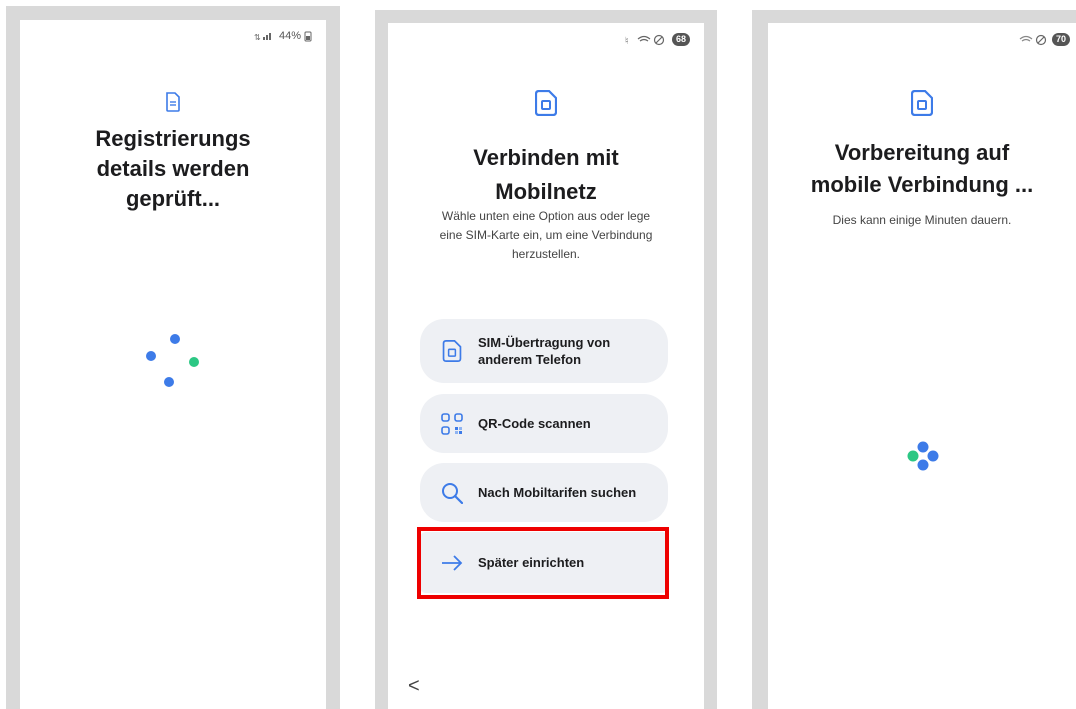  Describe the element at coordinates (544, 342) in the screenshot. I see `option-label-line: SIM-Übertragung von` at that location.